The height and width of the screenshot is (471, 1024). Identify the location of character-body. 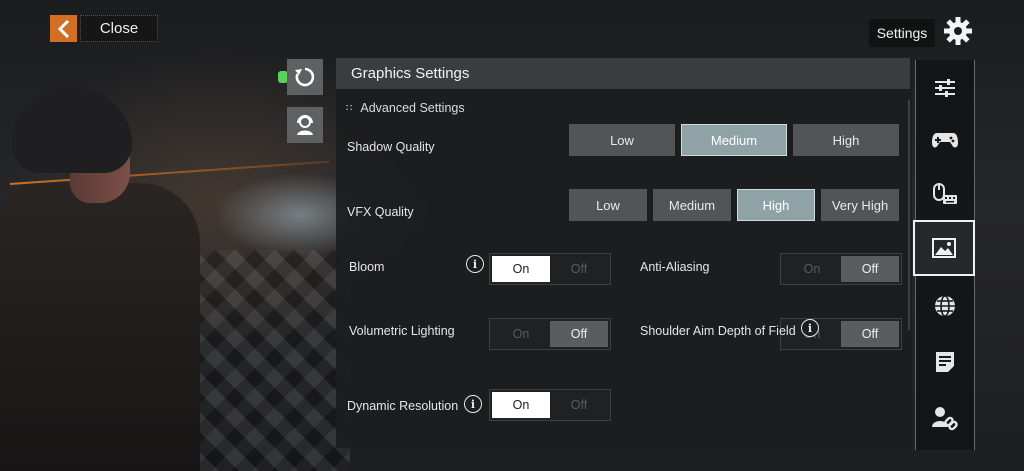
(100, 327).